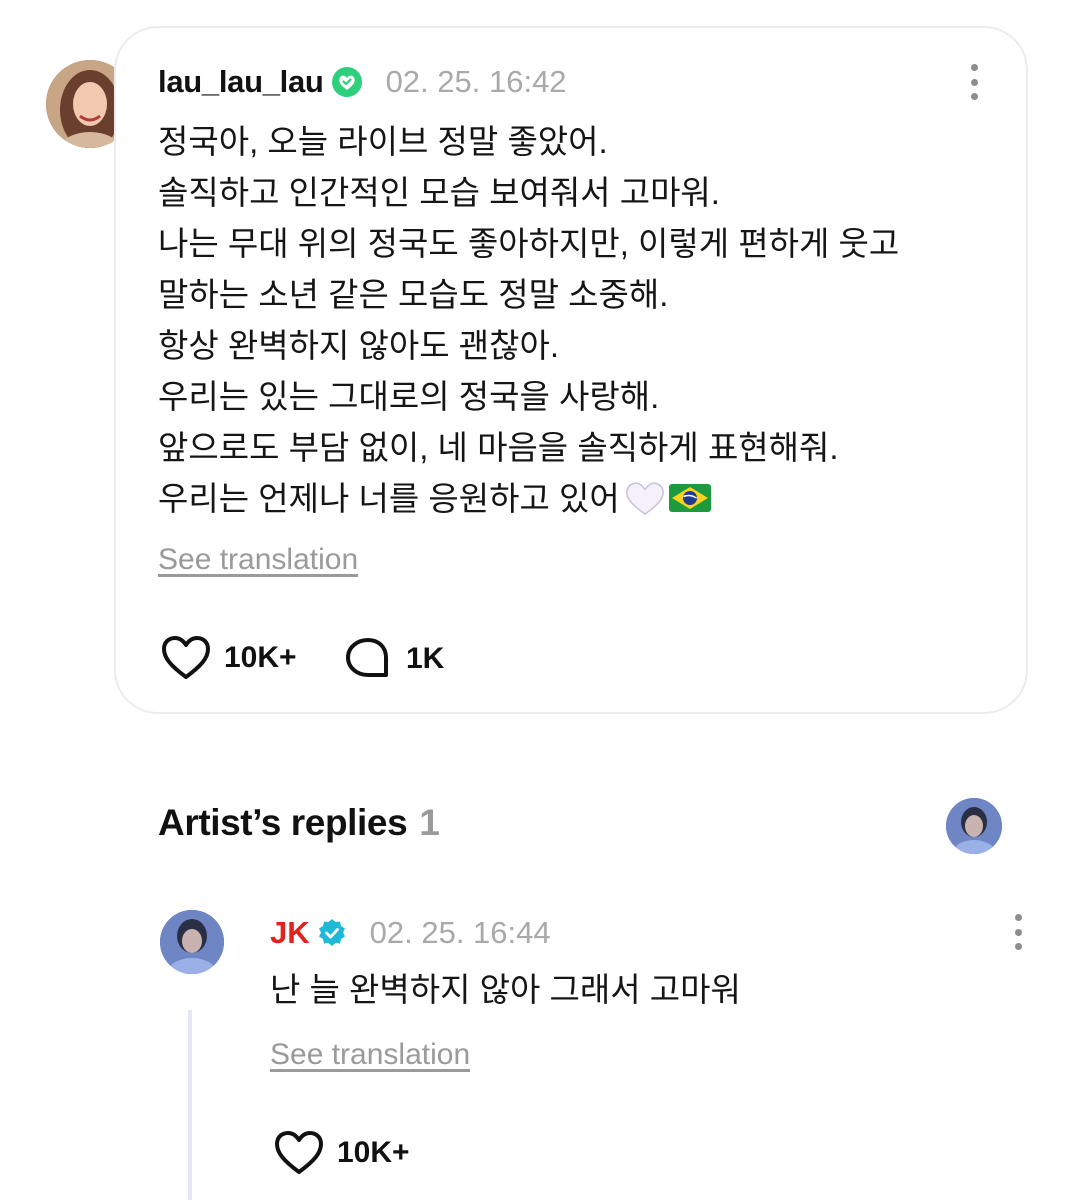  I want to click on artist-avatar-small, so click(974, 826).